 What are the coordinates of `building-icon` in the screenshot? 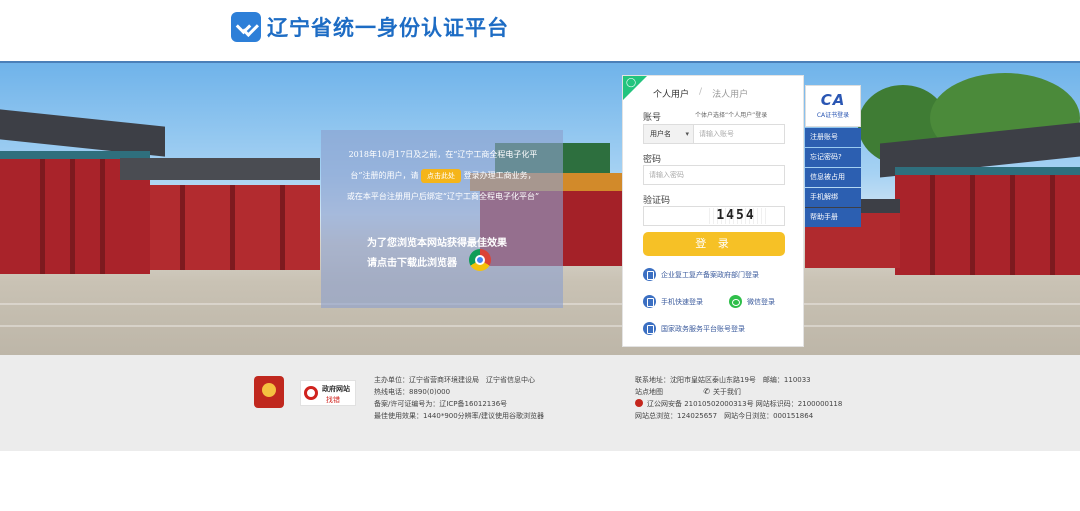 It's located at (649, 274).